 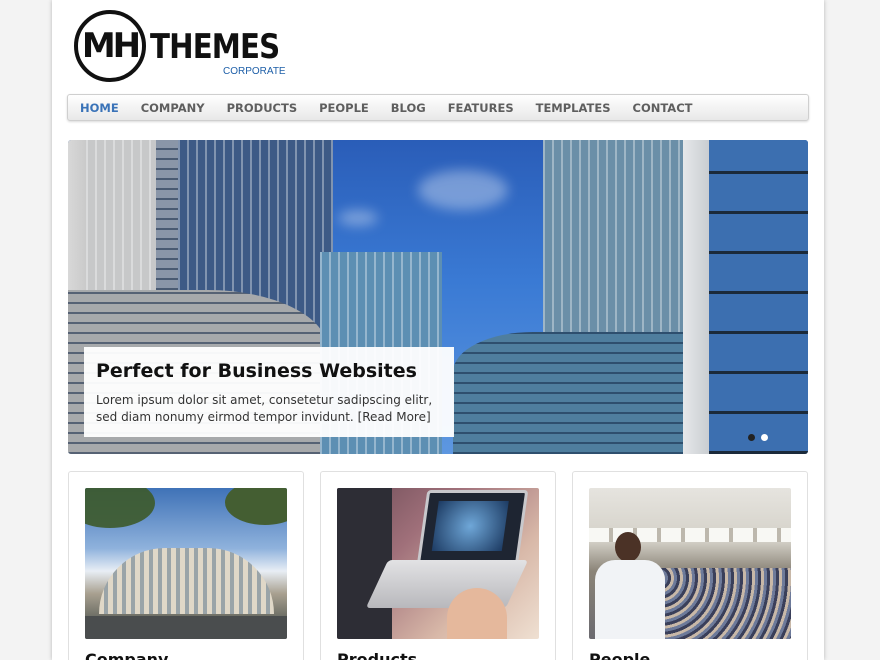 I want to click on card-title: Products, so click(x=377, y=655).